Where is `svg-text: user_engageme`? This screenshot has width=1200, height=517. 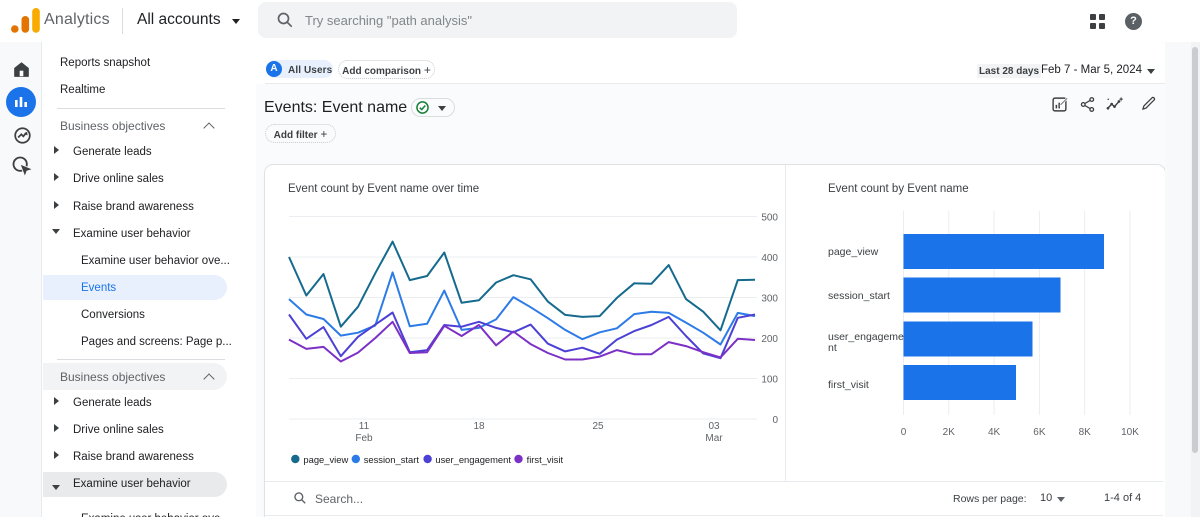
svg-text: user_engageme is located at coordinates (866, 337).